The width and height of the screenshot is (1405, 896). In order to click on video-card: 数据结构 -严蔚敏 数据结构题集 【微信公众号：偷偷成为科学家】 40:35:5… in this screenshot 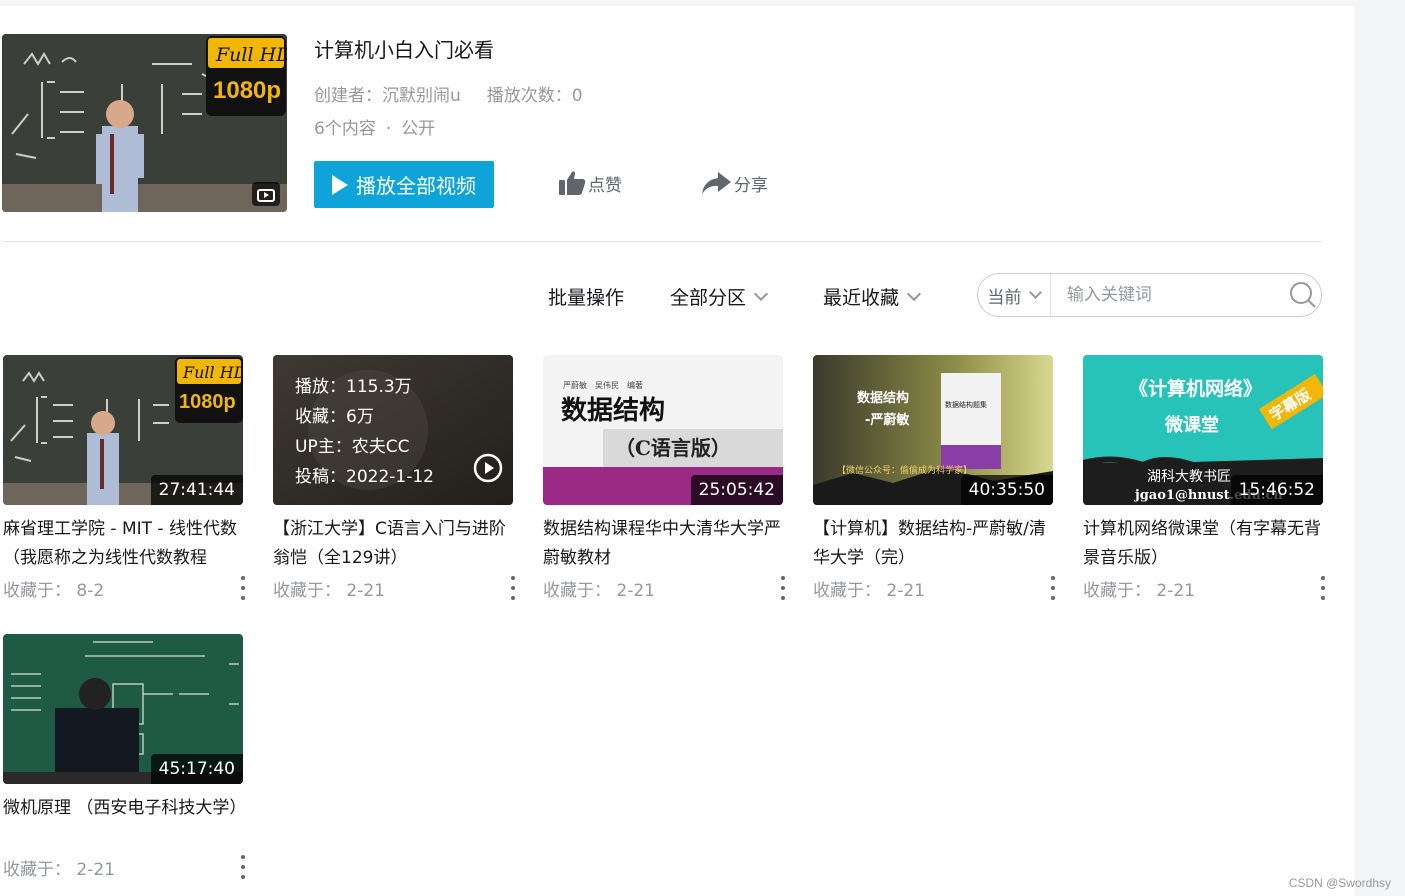, I will do `click(934, 478)`.